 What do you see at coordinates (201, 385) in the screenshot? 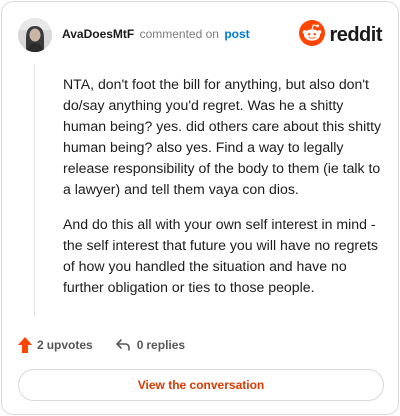
I see `view-conversation-button: View the conversation` at bounding box center [201, 385].